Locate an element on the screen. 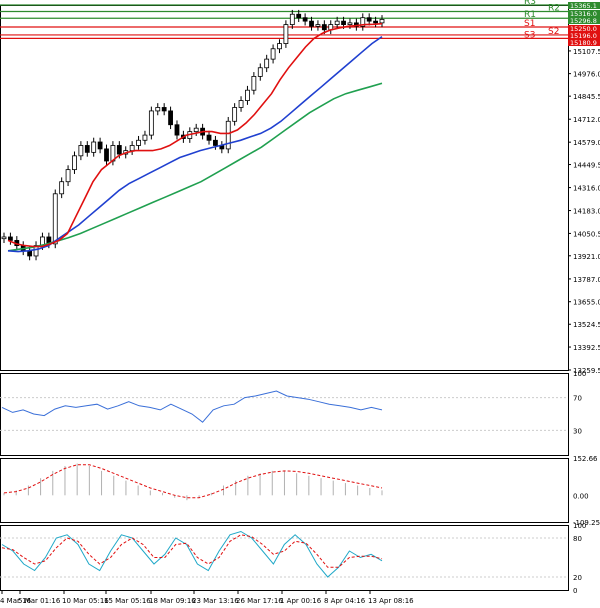  macd-tick-label: 152.66 is located at coordinates (585, 459).